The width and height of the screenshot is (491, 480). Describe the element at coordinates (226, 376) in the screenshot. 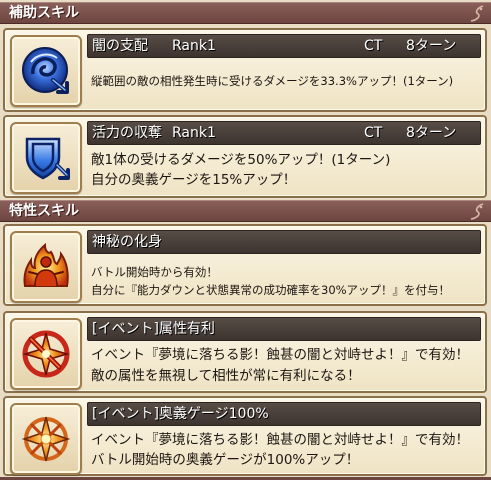

I see `trait-description-line-2: 敵の属性を無視して相性が常に有利になる！` at that location.